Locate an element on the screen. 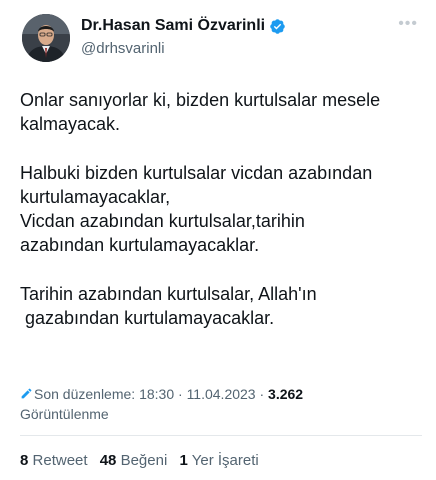  display-name: Dr.Hasan Sami Özvarinli is located at coordinates (173, 26).